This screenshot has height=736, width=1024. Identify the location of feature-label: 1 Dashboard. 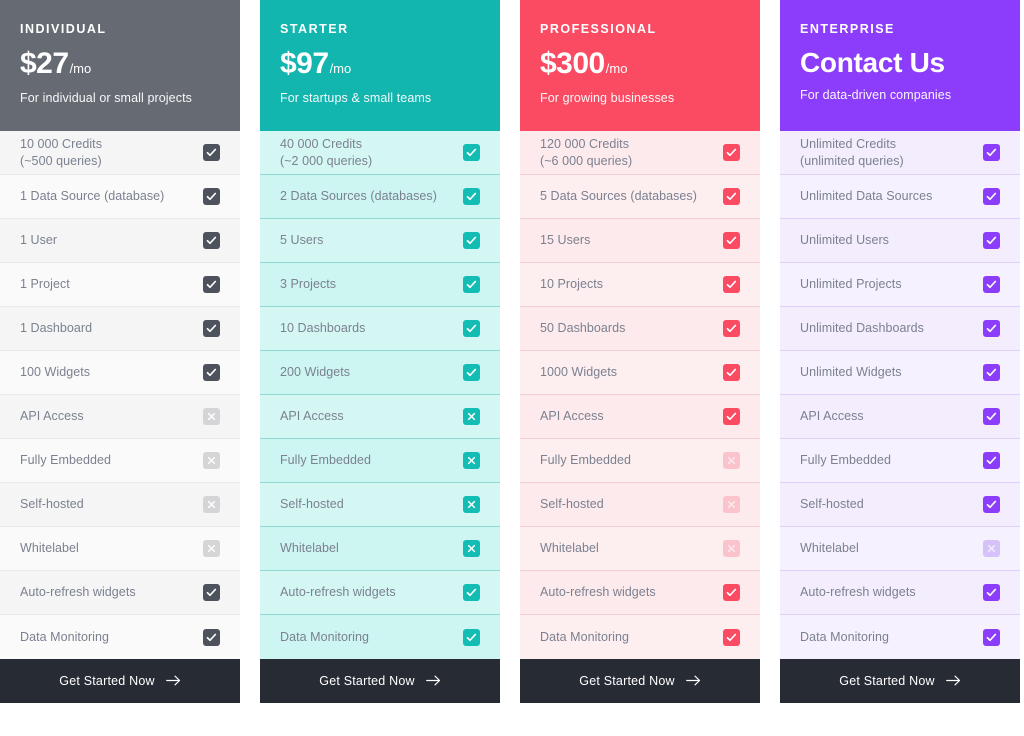
(56, 328).